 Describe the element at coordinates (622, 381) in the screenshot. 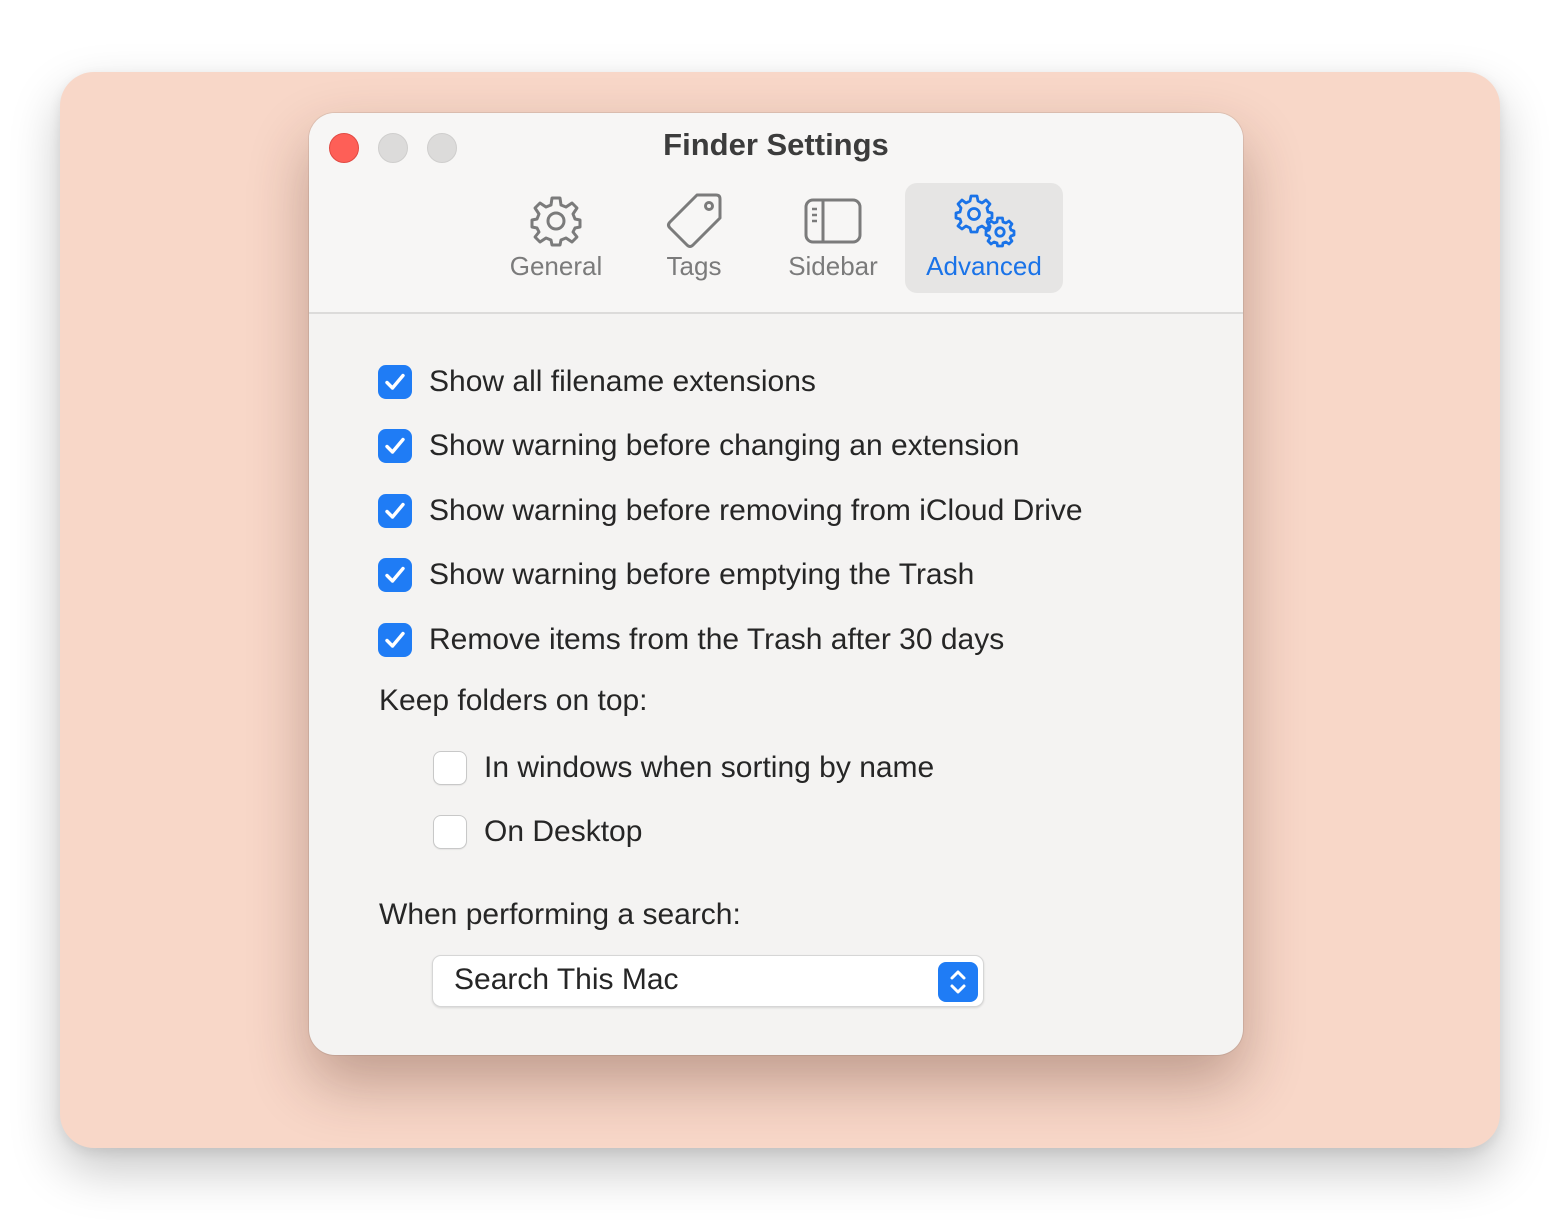

I see `option-label: Show all filename extensions` at that location.